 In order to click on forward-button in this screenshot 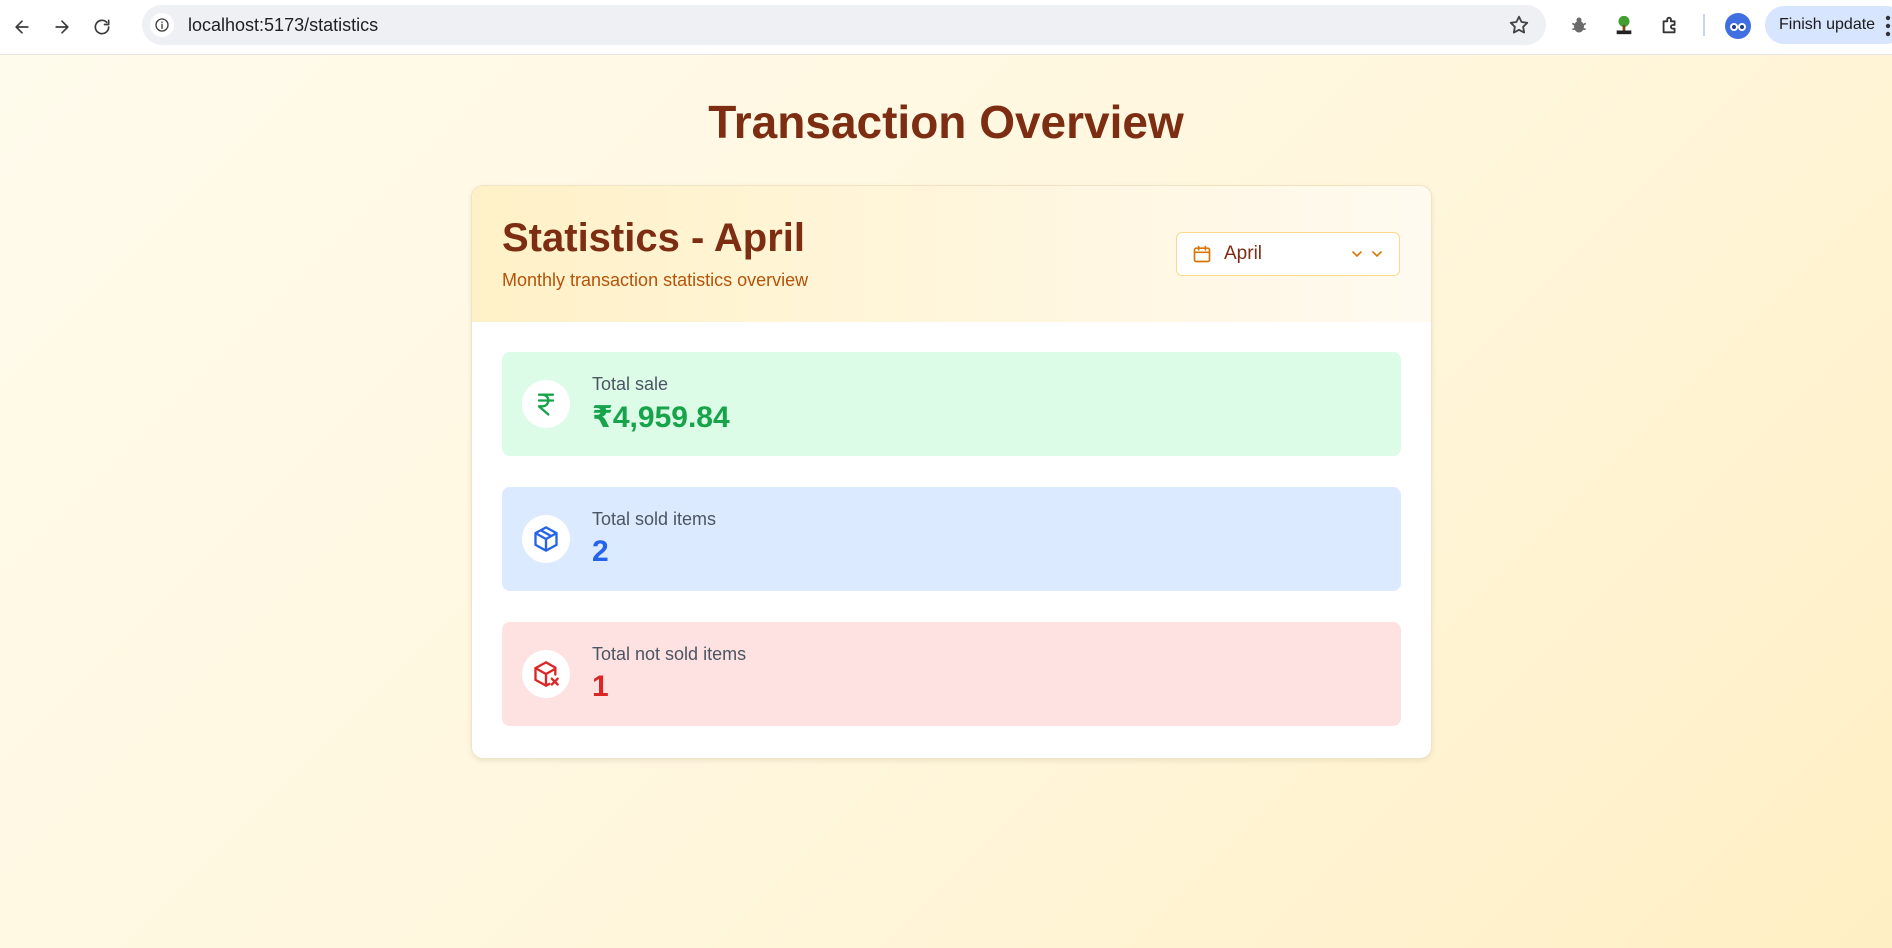, I will do `click(62, 27)`.